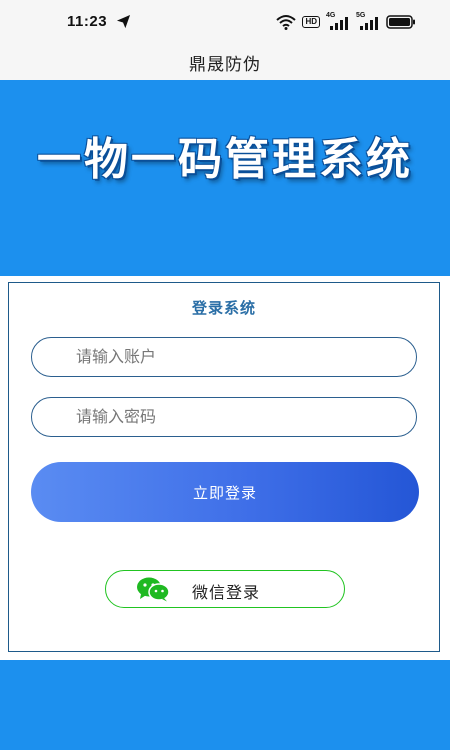  Describe the element at coordinates (87, 21) in the screenshot. I see `status-time: 11:23` at that location.